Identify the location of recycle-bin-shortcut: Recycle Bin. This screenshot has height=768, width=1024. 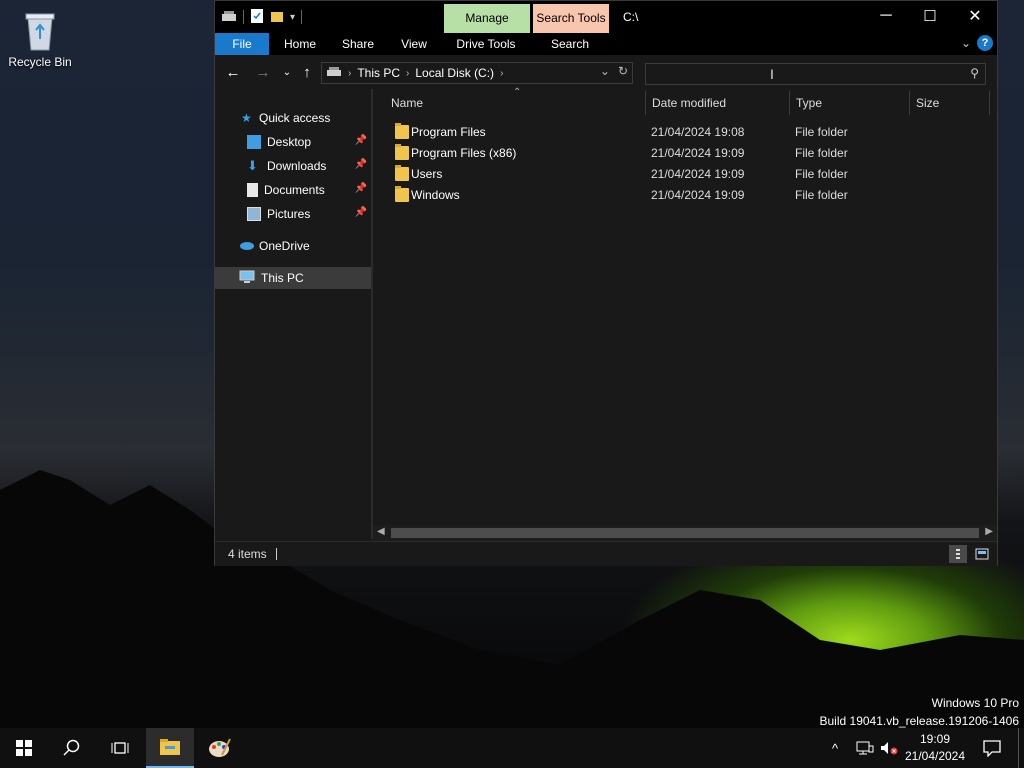
(40, 38).